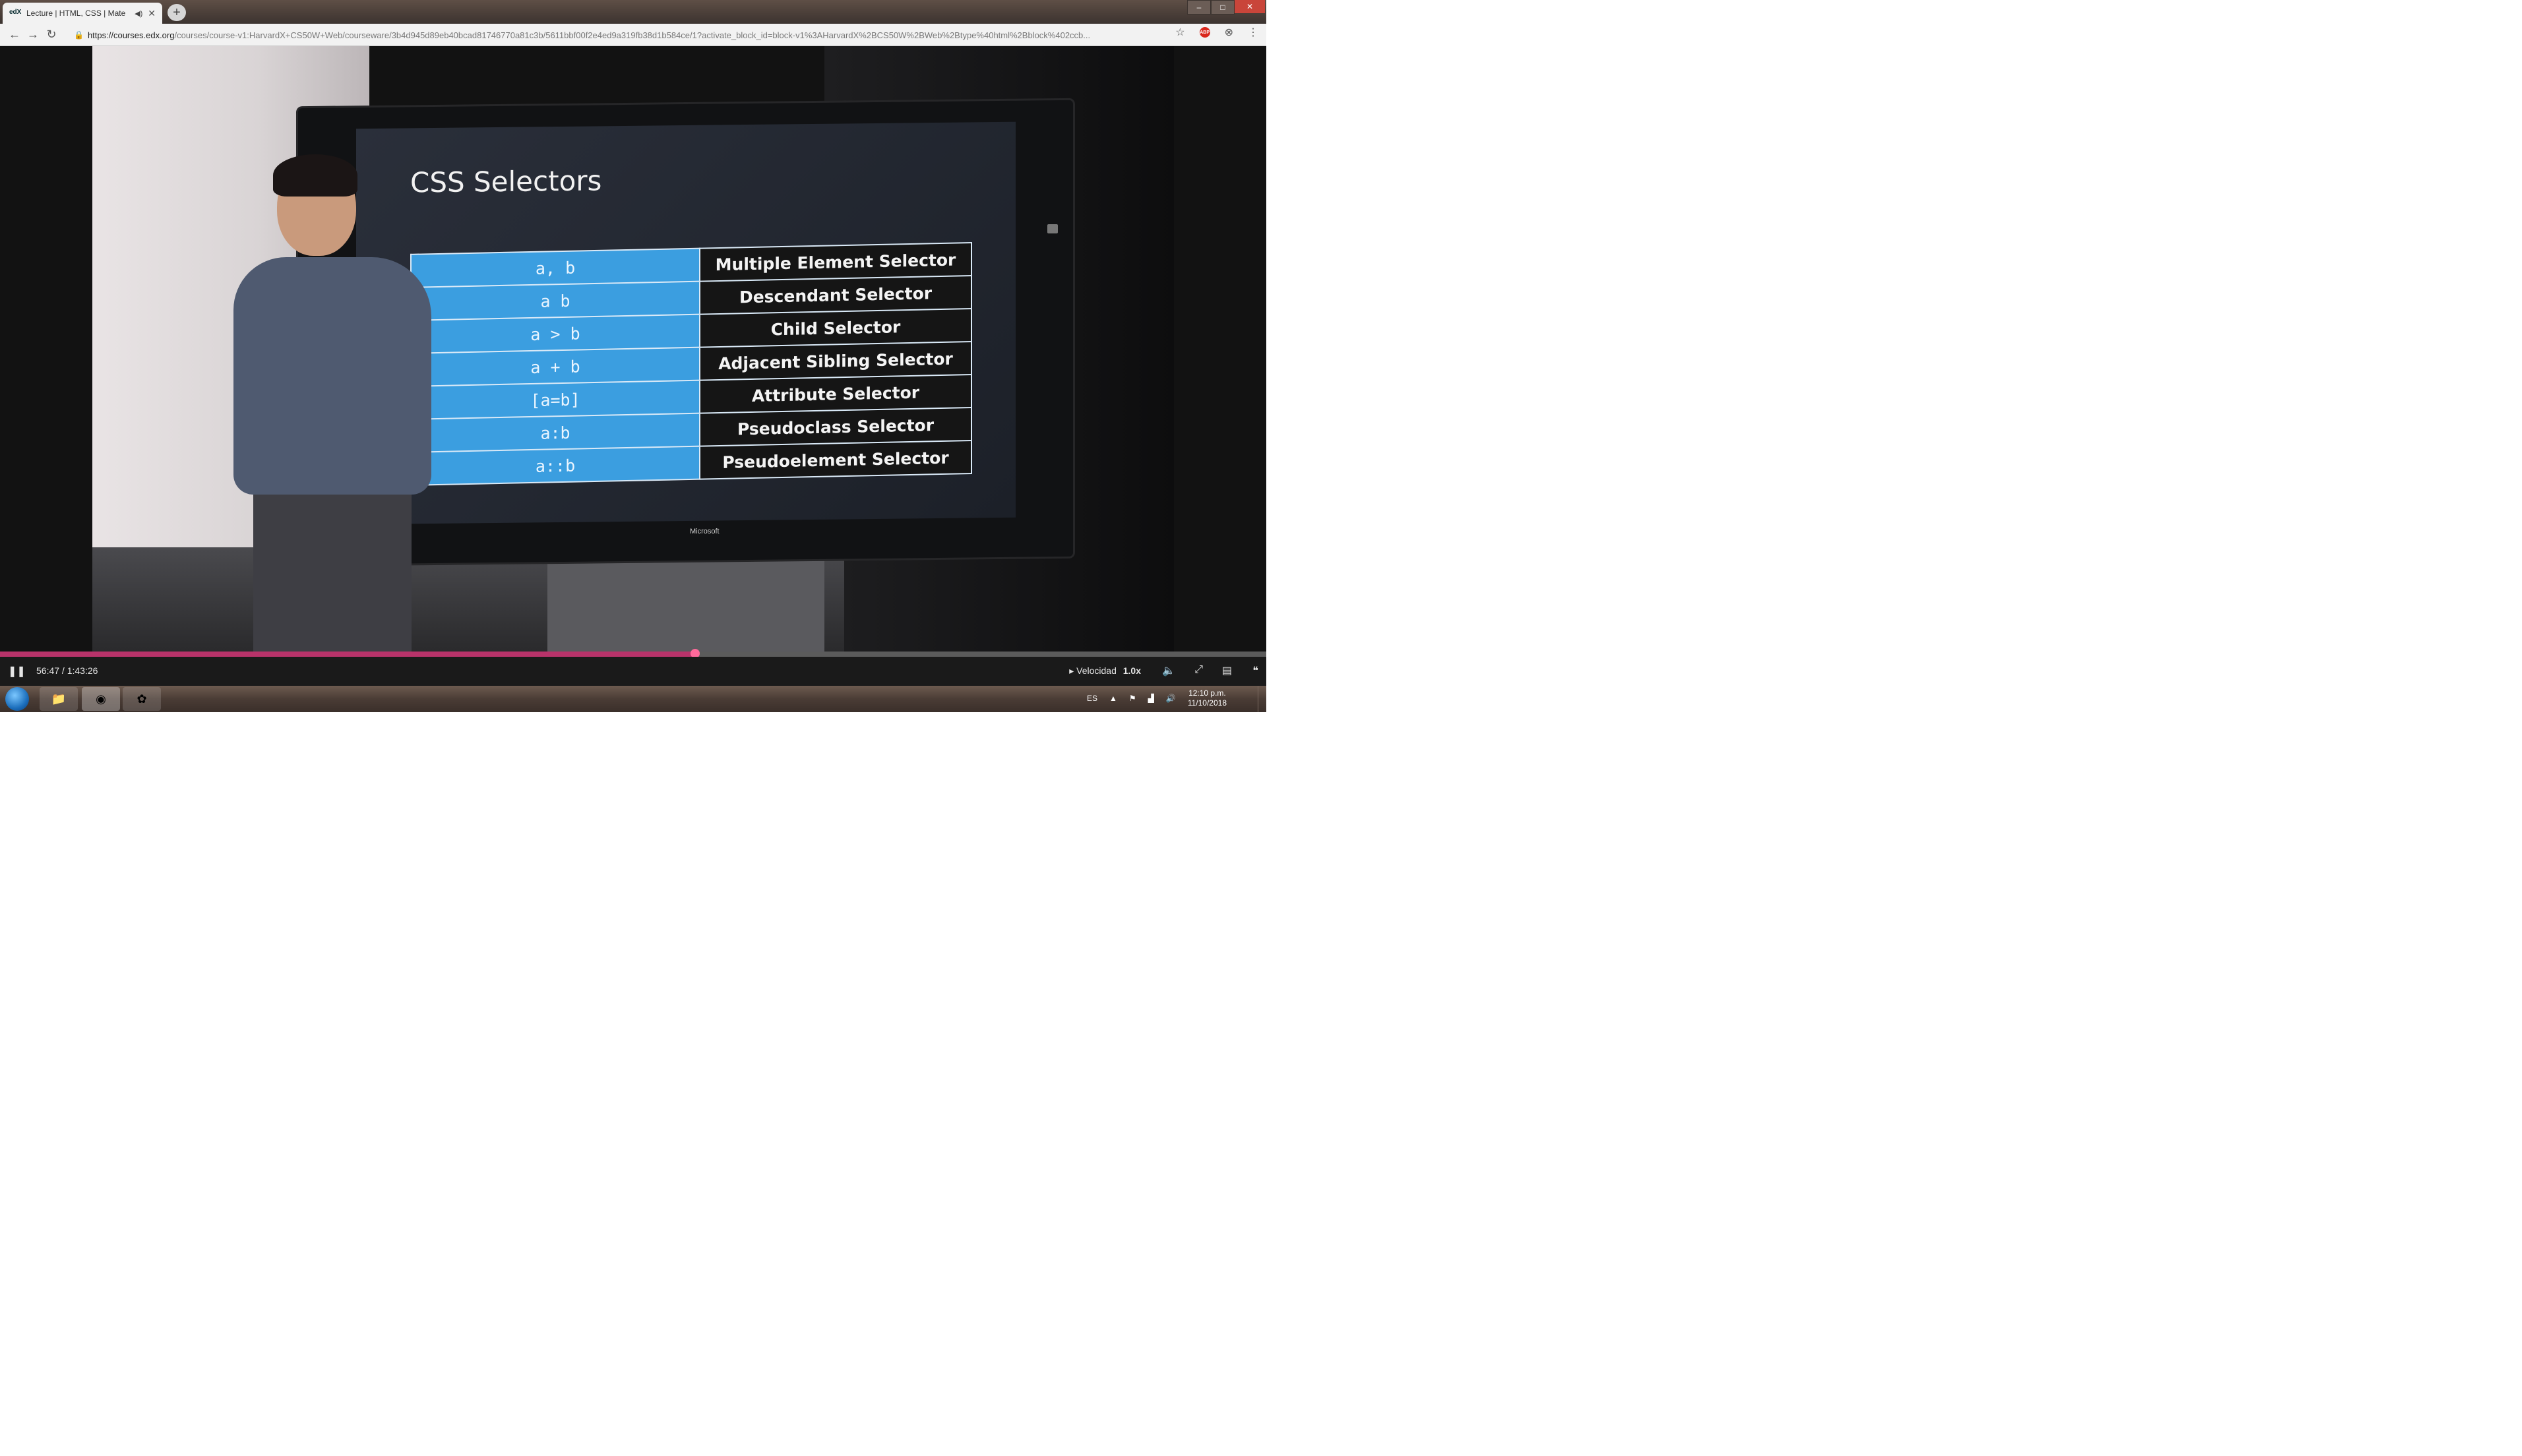 The height and width of the screenshot is (1456, 2522). I want to click on maximize-button: □, so click(1223, 7).